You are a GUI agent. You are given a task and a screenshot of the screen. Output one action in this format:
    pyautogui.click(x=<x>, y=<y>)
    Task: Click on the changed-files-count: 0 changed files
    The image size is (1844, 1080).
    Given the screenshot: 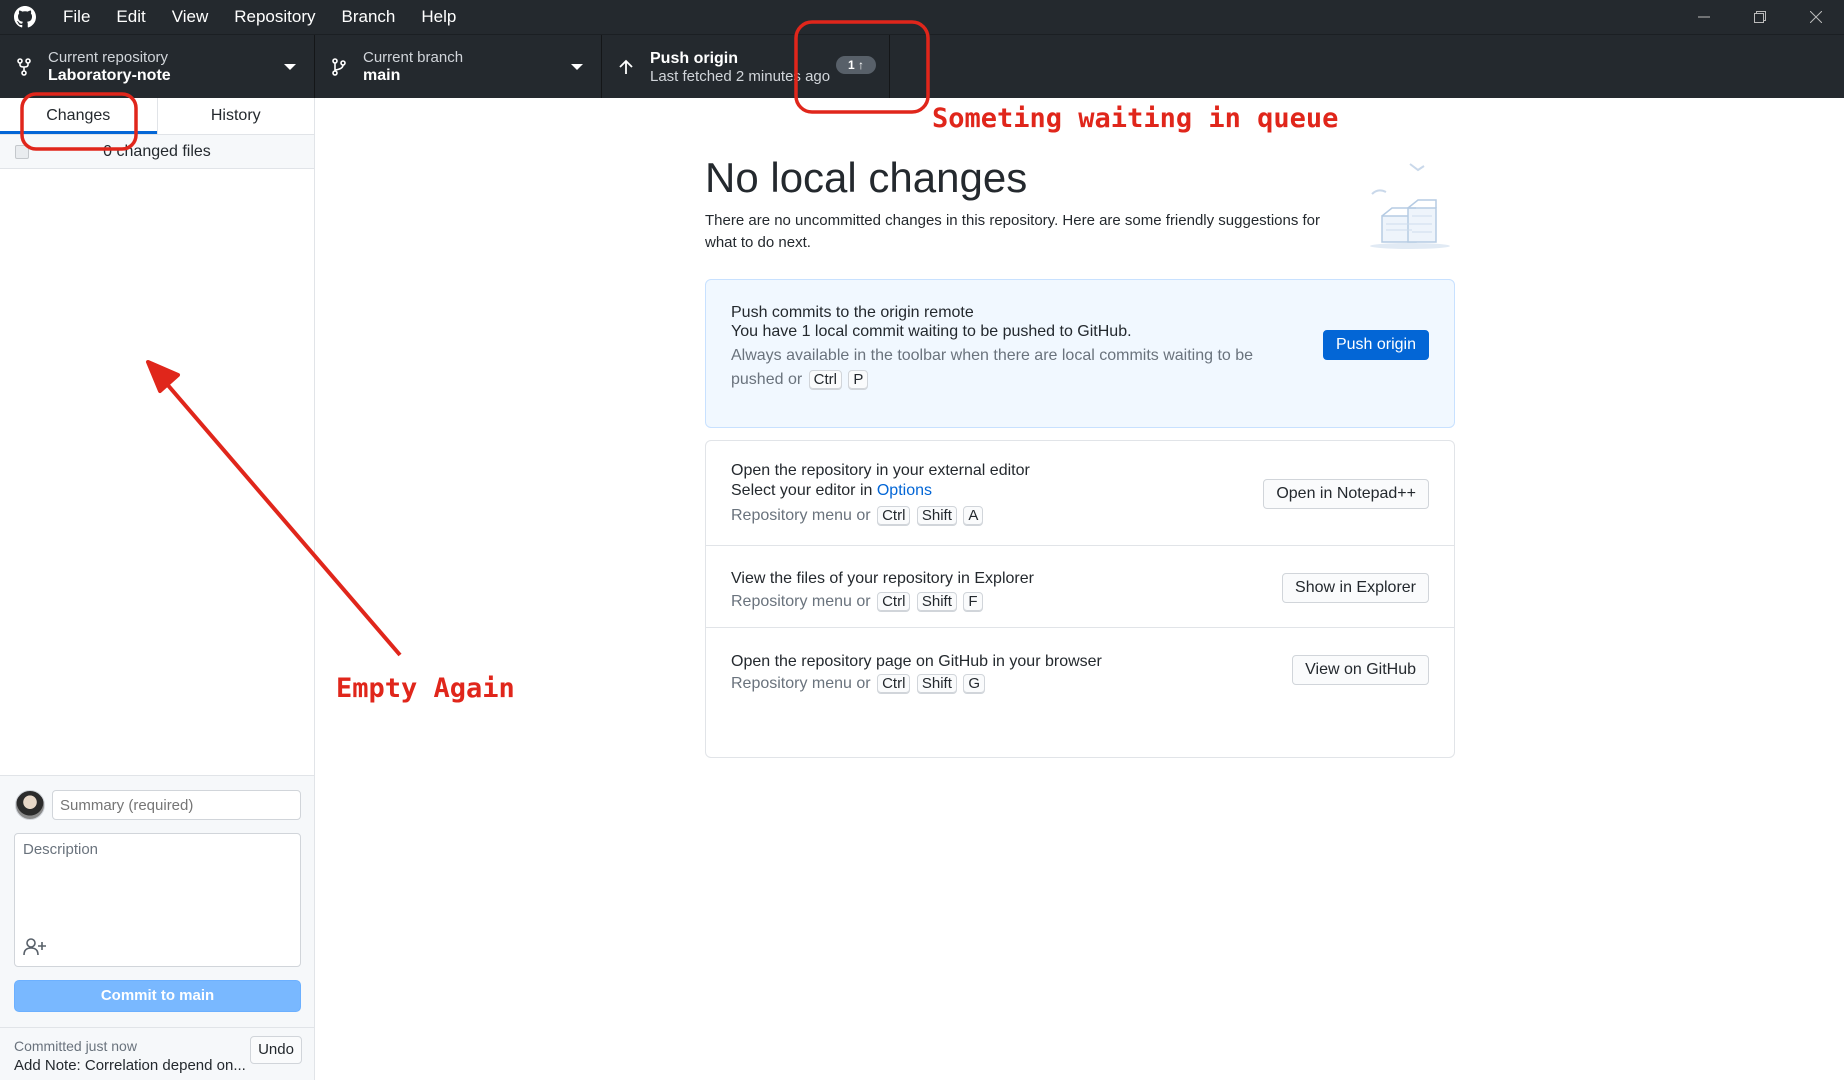 What is the action you would take?
    pyautogui.click(x=157, y=151)
    